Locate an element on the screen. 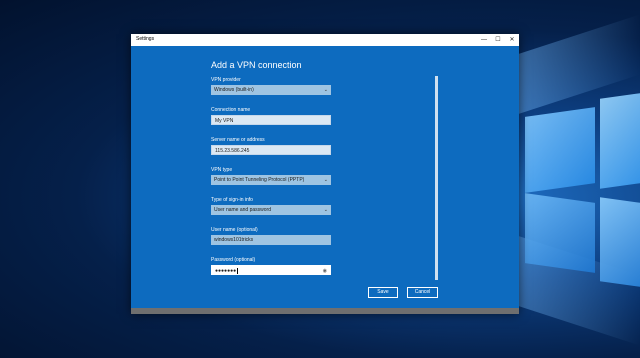 The width and height of the screenshot is (640, 358). username-field: windows101tricks is located at coordinates (271, 240).